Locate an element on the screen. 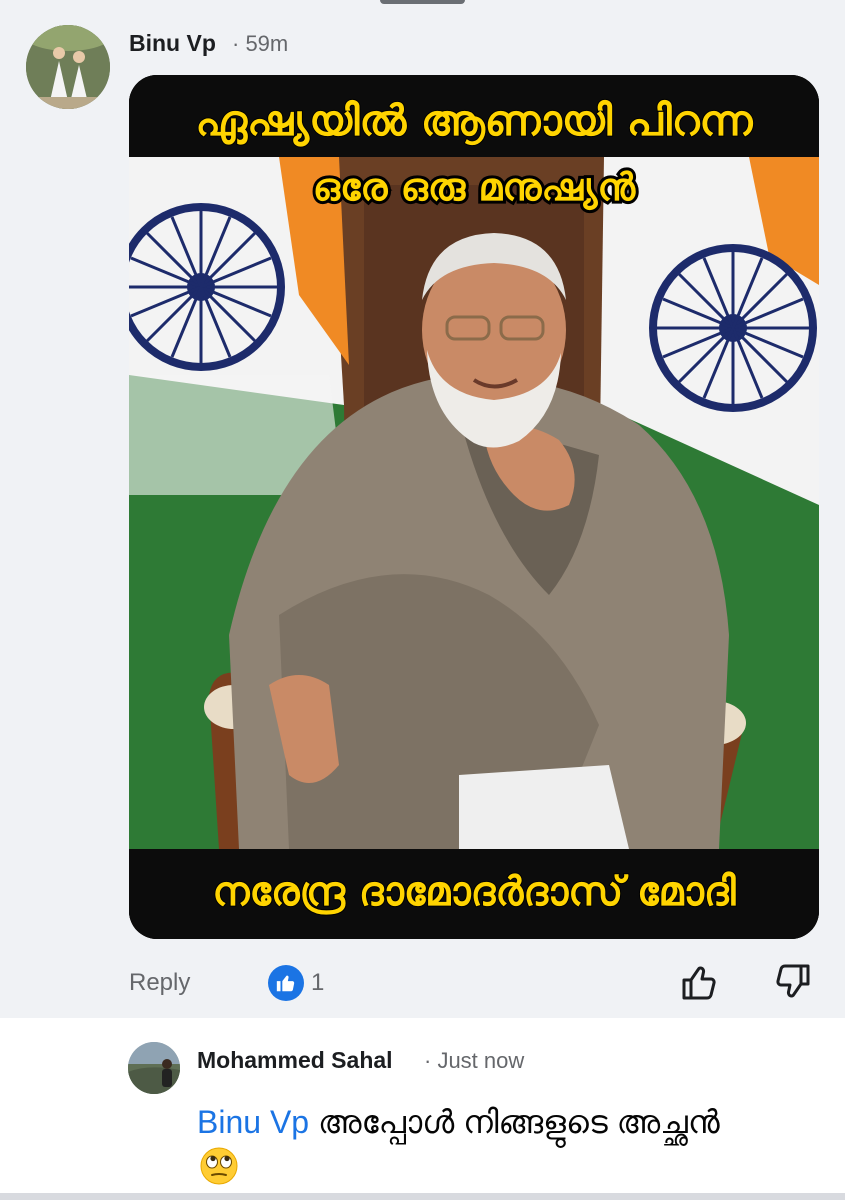  like-reaction-icon is located at coordinates (286, 983).